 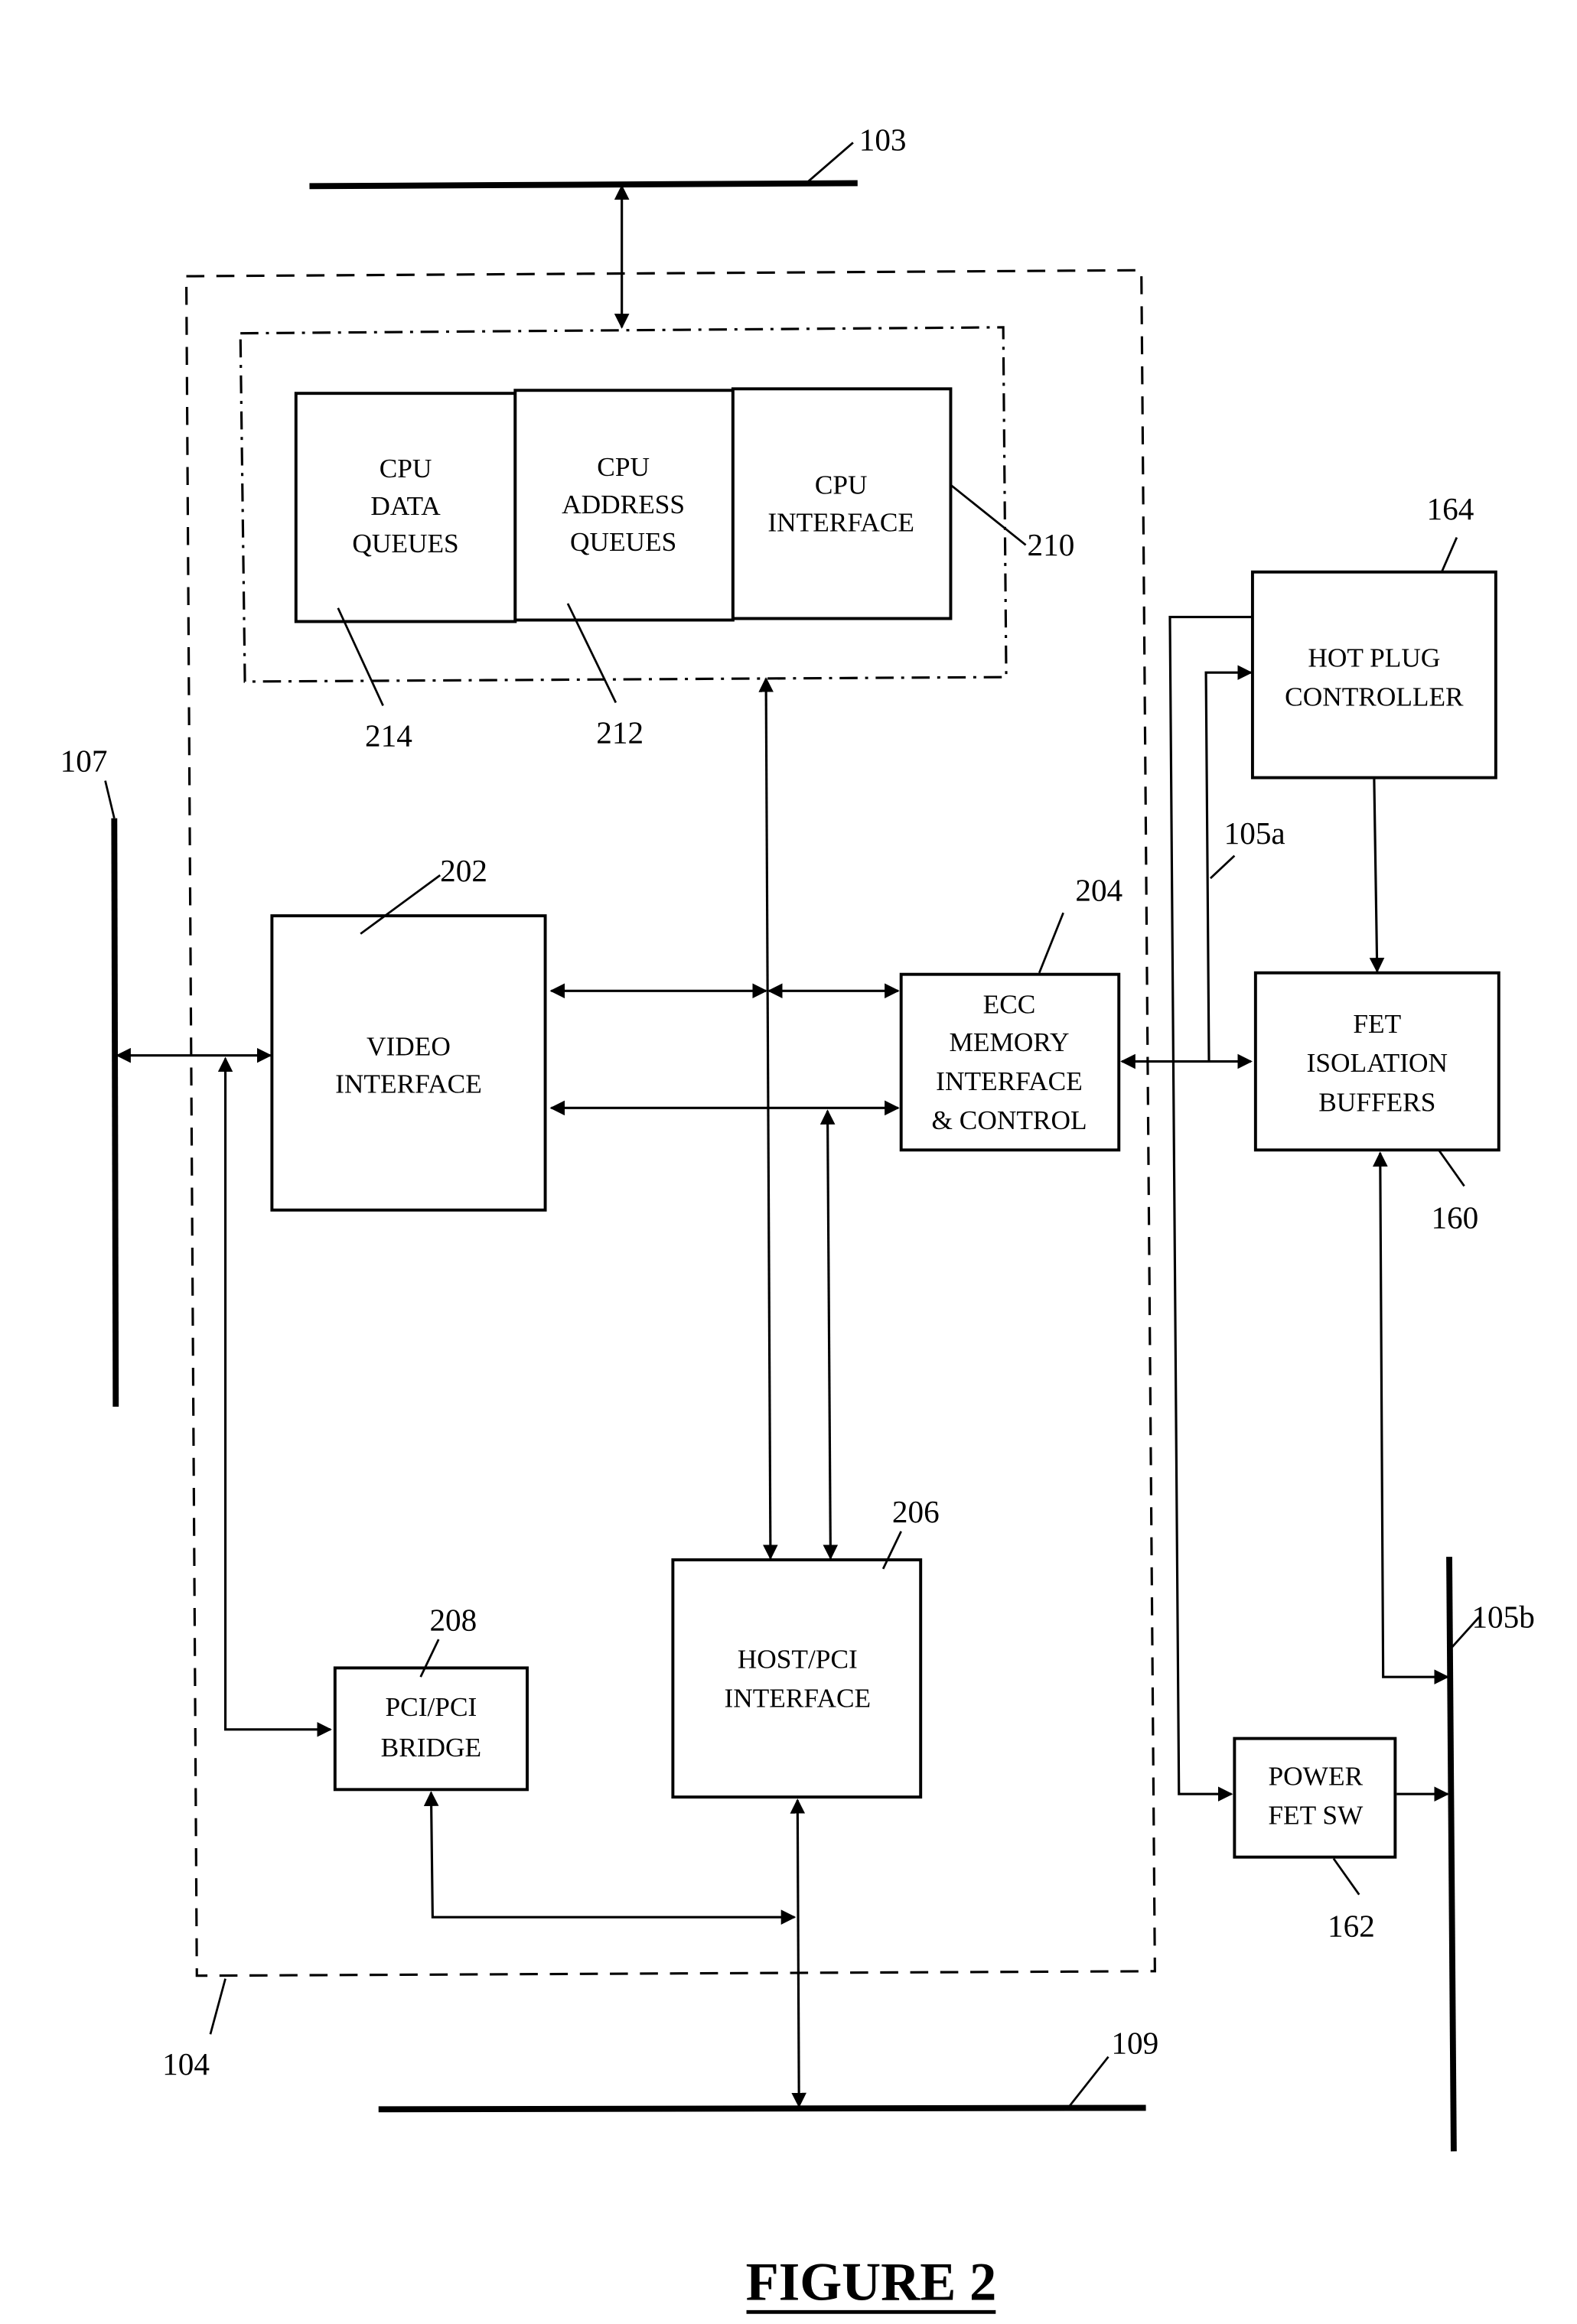 I want to click on hotplug-power-link, so click(x=1209, y=1209).